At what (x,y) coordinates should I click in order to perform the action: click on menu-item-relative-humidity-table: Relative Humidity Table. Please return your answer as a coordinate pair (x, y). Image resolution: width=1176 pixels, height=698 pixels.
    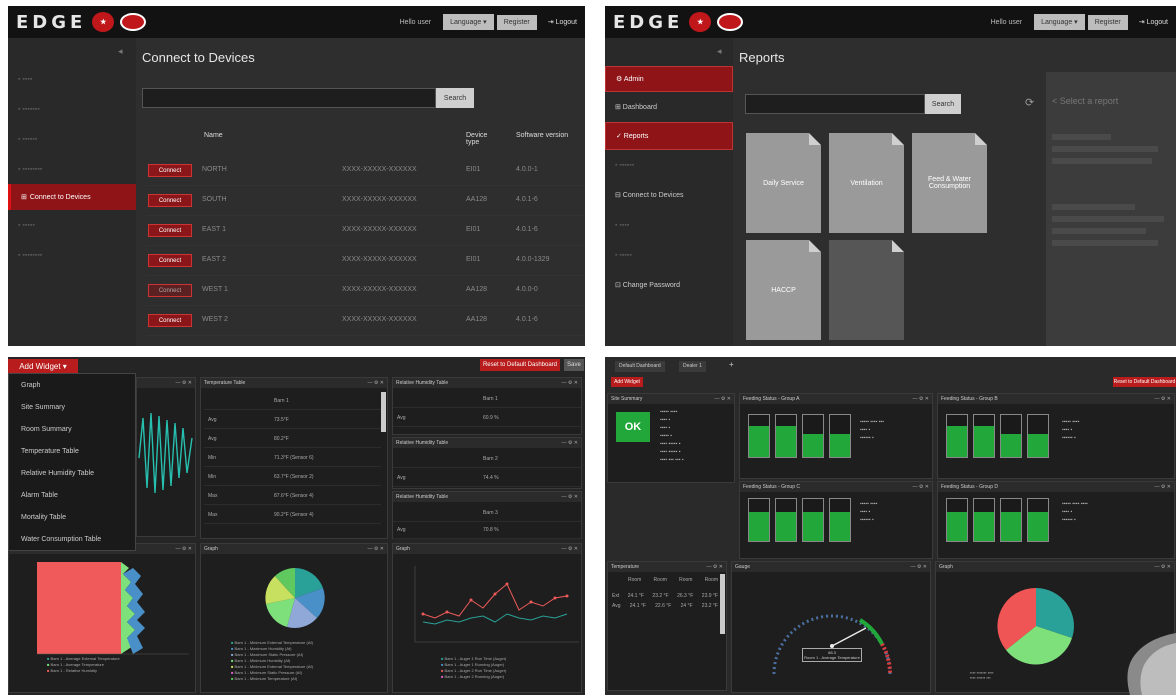
    Looking at the image, I should click on (72, 473).